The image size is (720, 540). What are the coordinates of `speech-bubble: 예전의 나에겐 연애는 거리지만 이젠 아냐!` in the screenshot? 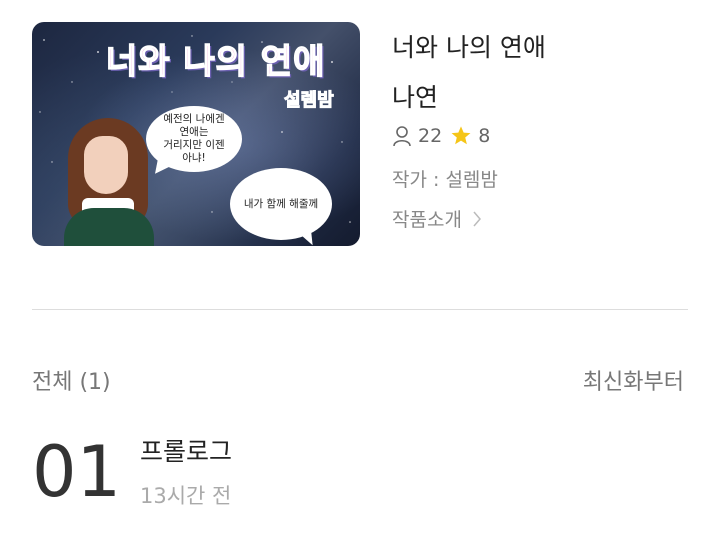 It's located at (194, 139).